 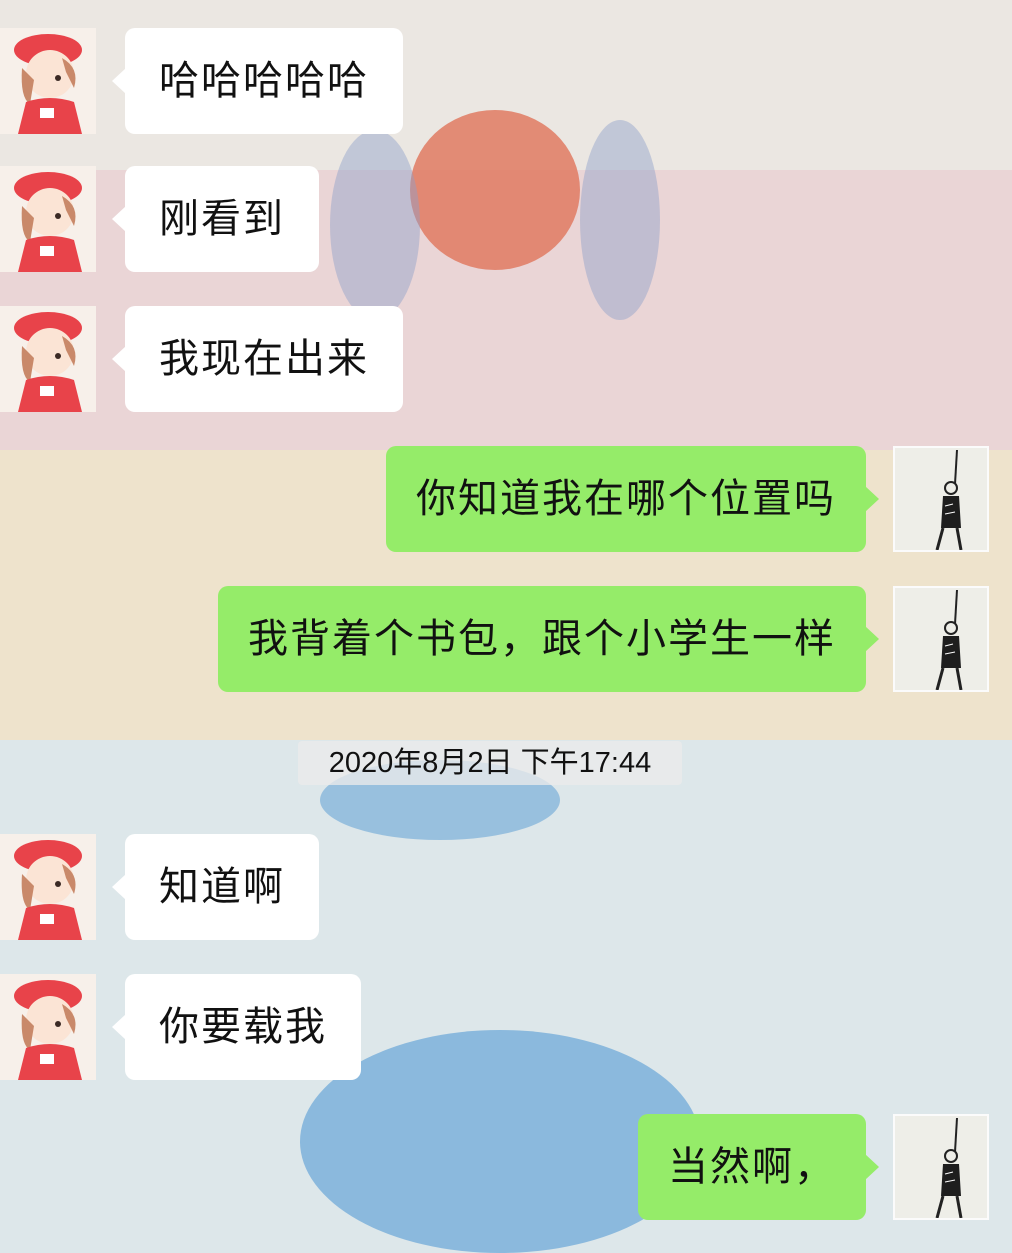 I want to click on outgoing-message-bubble: 我背着个书包，跟个小学生一样, so click(x=548, y=639).